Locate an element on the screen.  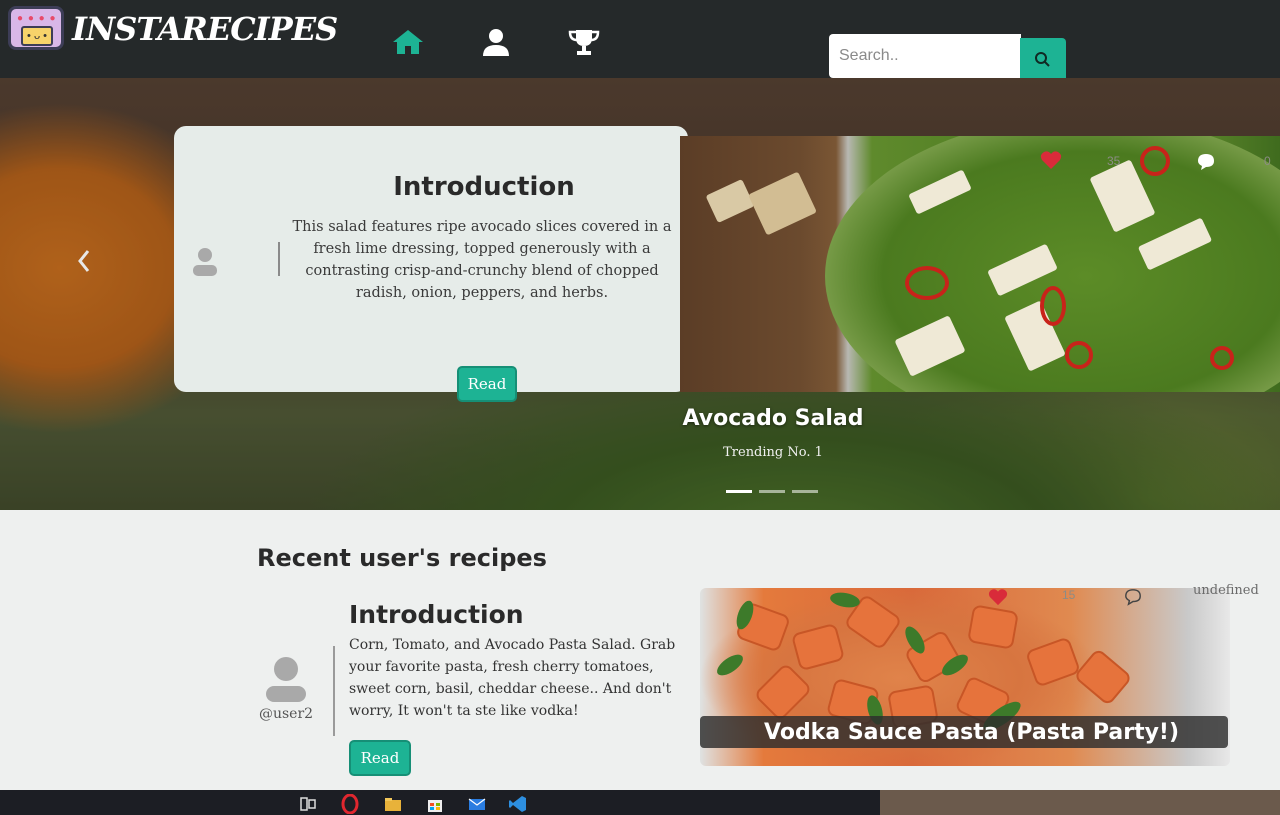
comments-count: 0 is located at coordinates (1267, 161).